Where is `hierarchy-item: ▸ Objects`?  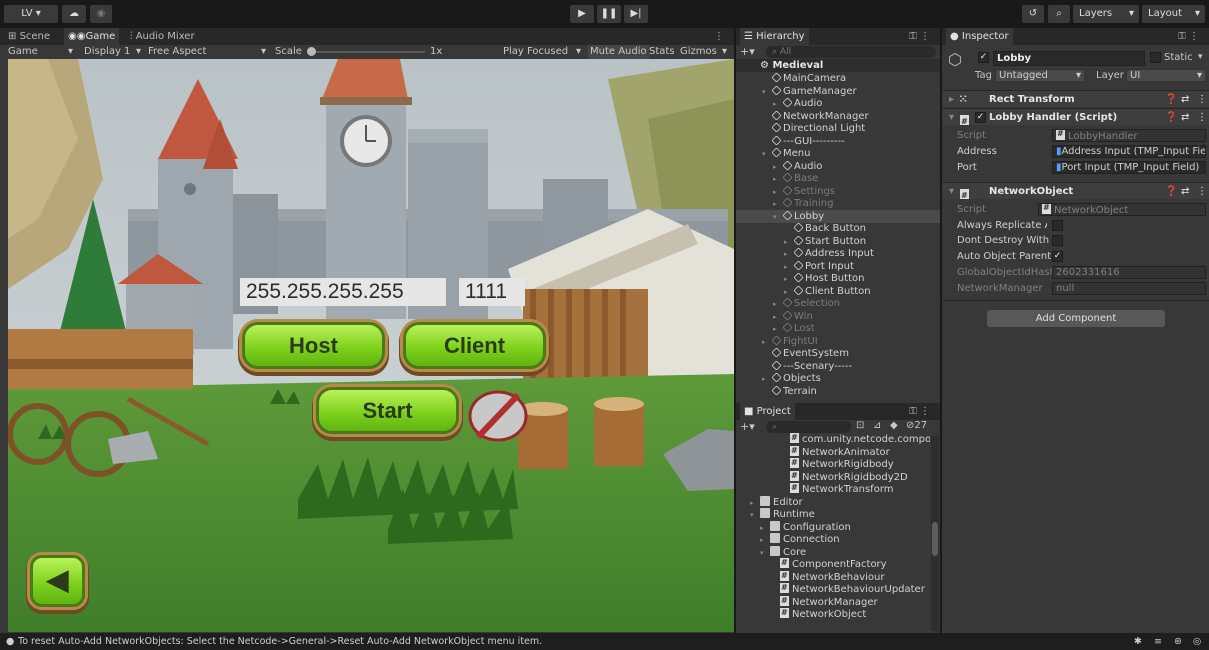 hierarchy-item: ▸ Objects is located at coordinates (838, 378).